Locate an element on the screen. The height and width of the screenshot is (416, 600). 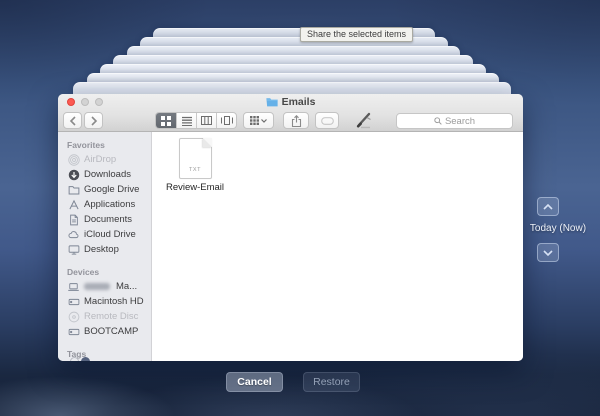
disc-icon is located at coordinates (73, 316).